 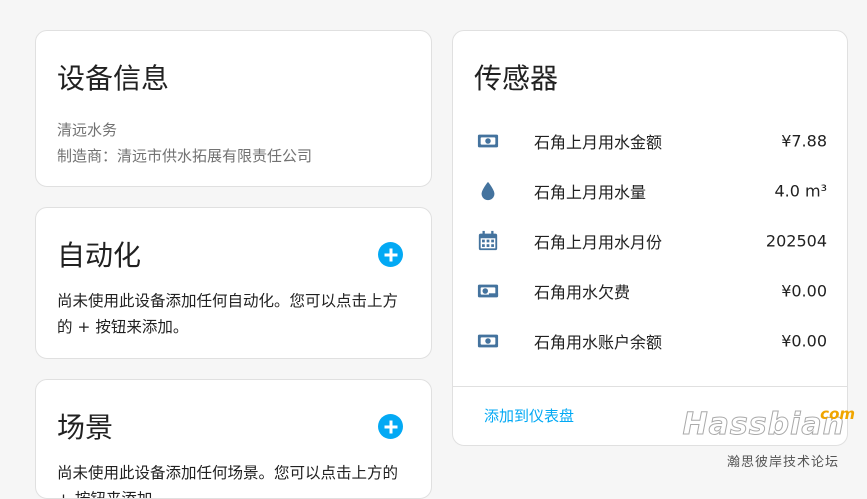 What do you see at coordinates (837, 414) in the screenshot?
I see `watermark-suffix: com` at bounding box center [837, 414].